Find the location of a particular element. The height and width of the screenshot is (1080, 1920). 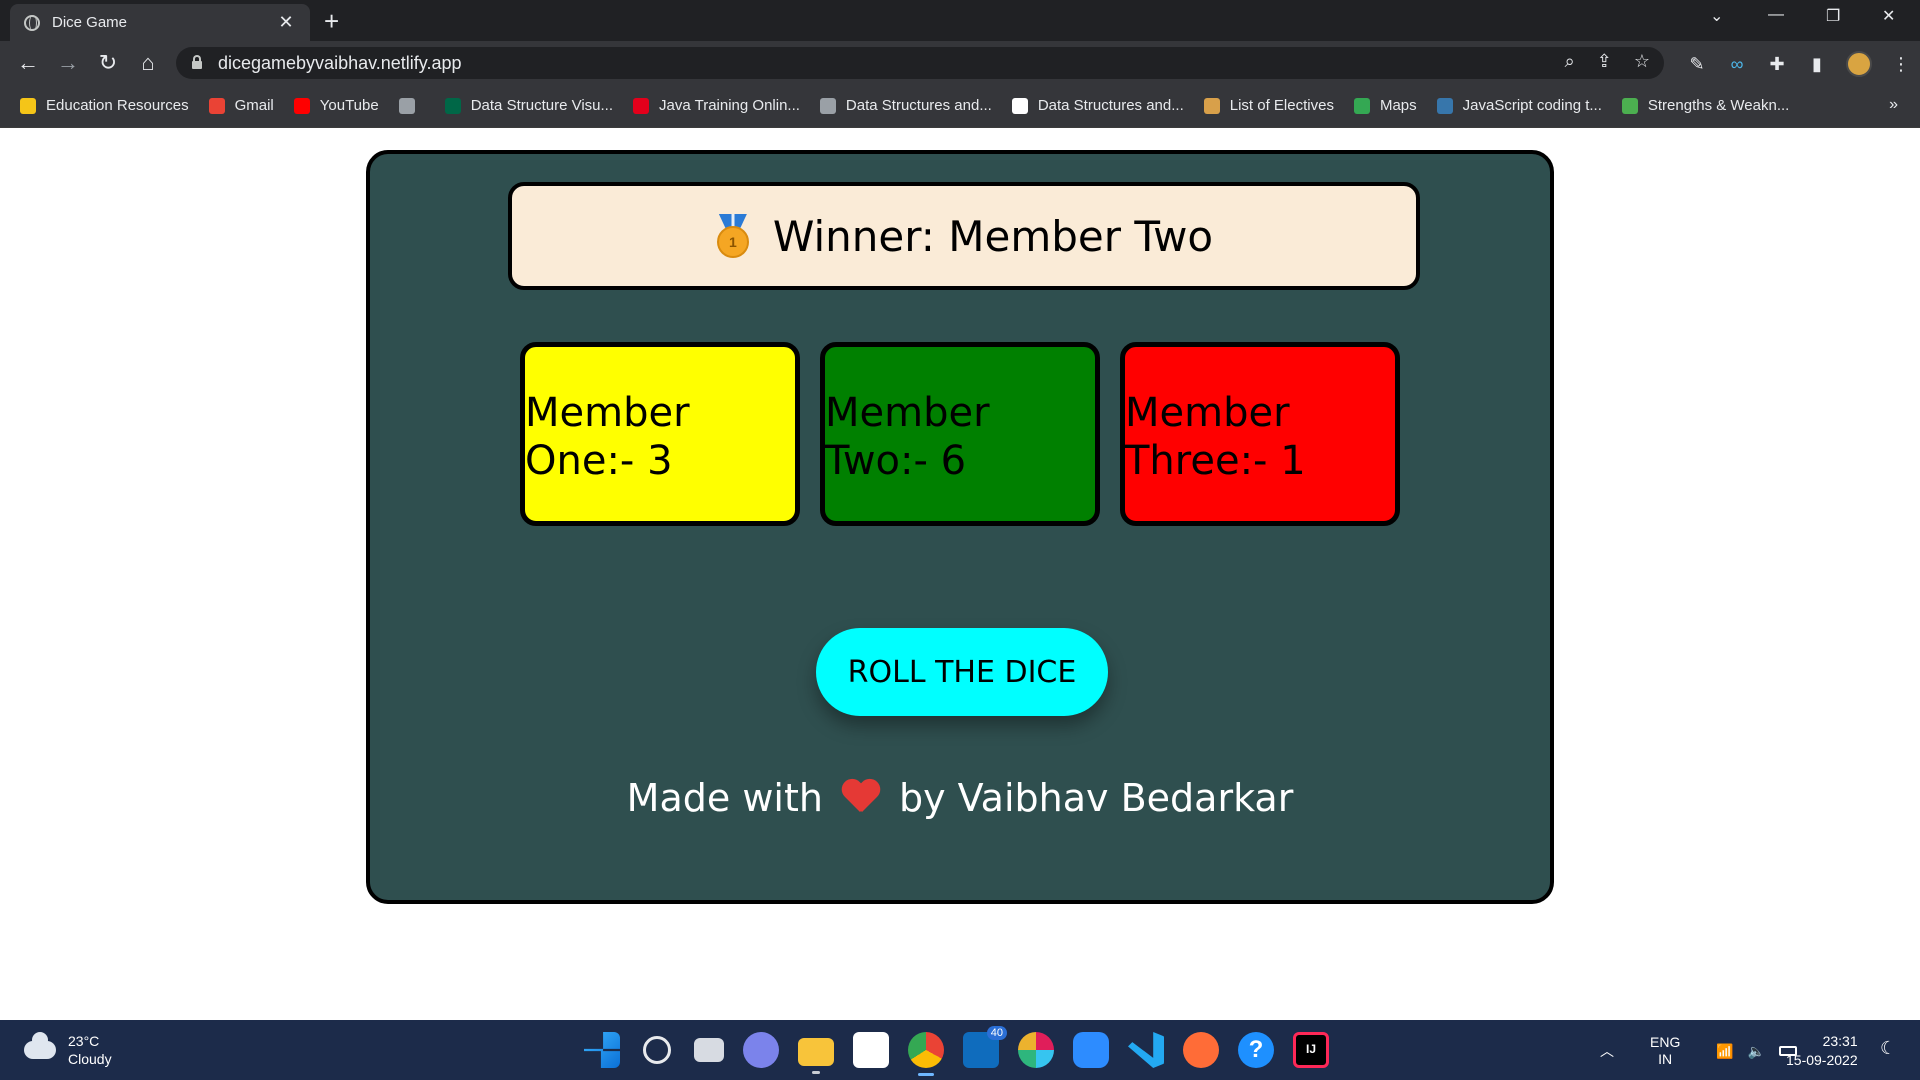

zoom-icon: ⌕ is located at coordinates (1570, 61).